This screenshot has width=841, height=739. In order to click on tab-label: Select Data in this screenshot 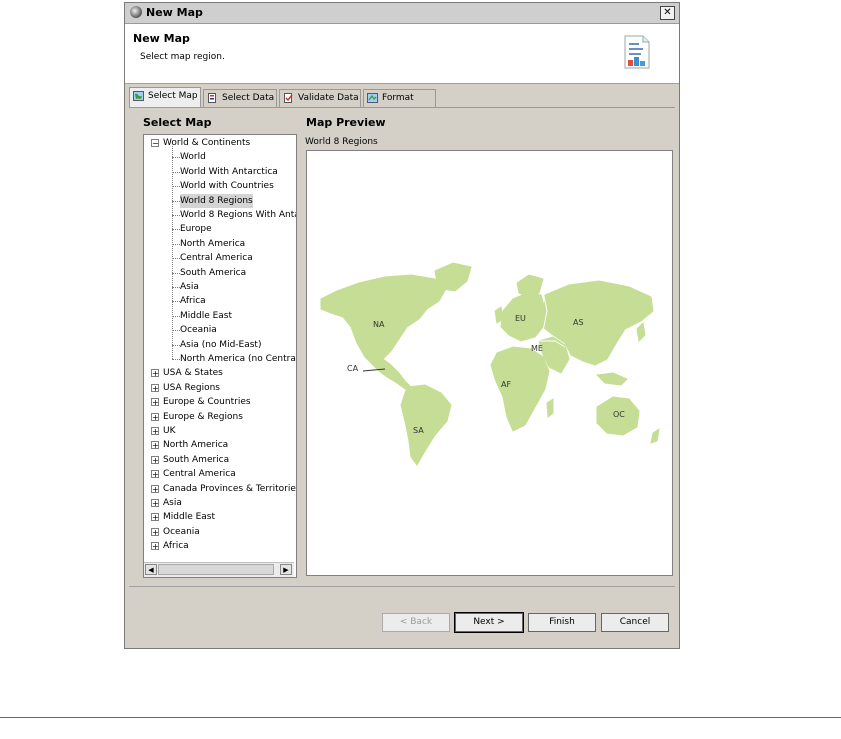, I will do `click(248, 98)`.